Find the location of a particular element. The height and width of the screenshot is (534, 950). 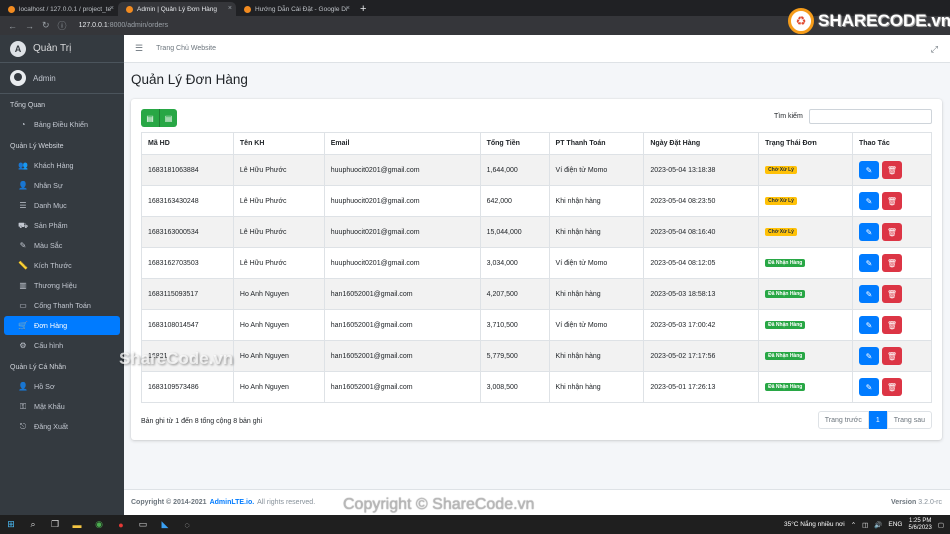

menu-toggle-icon: ☰ is located at coordinates (139, 48).